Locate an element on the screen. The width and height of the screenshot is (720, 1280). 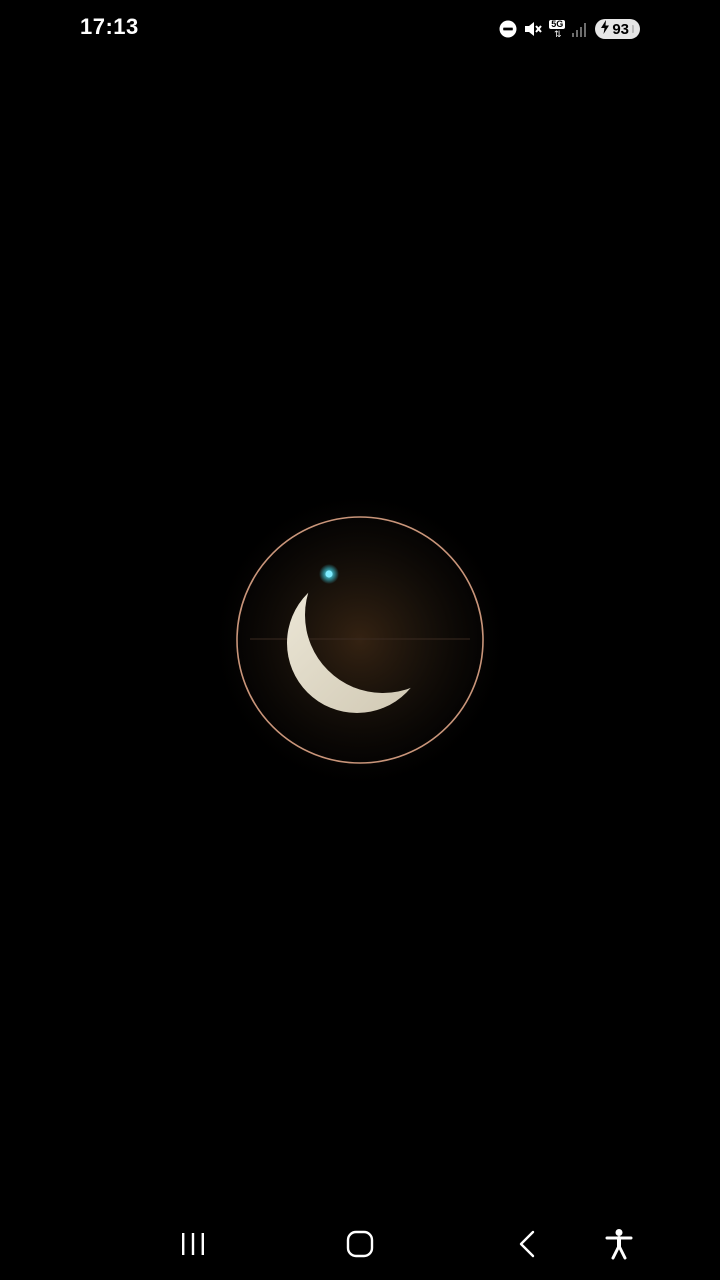
signal-icon is located at coordinates (580, 29).